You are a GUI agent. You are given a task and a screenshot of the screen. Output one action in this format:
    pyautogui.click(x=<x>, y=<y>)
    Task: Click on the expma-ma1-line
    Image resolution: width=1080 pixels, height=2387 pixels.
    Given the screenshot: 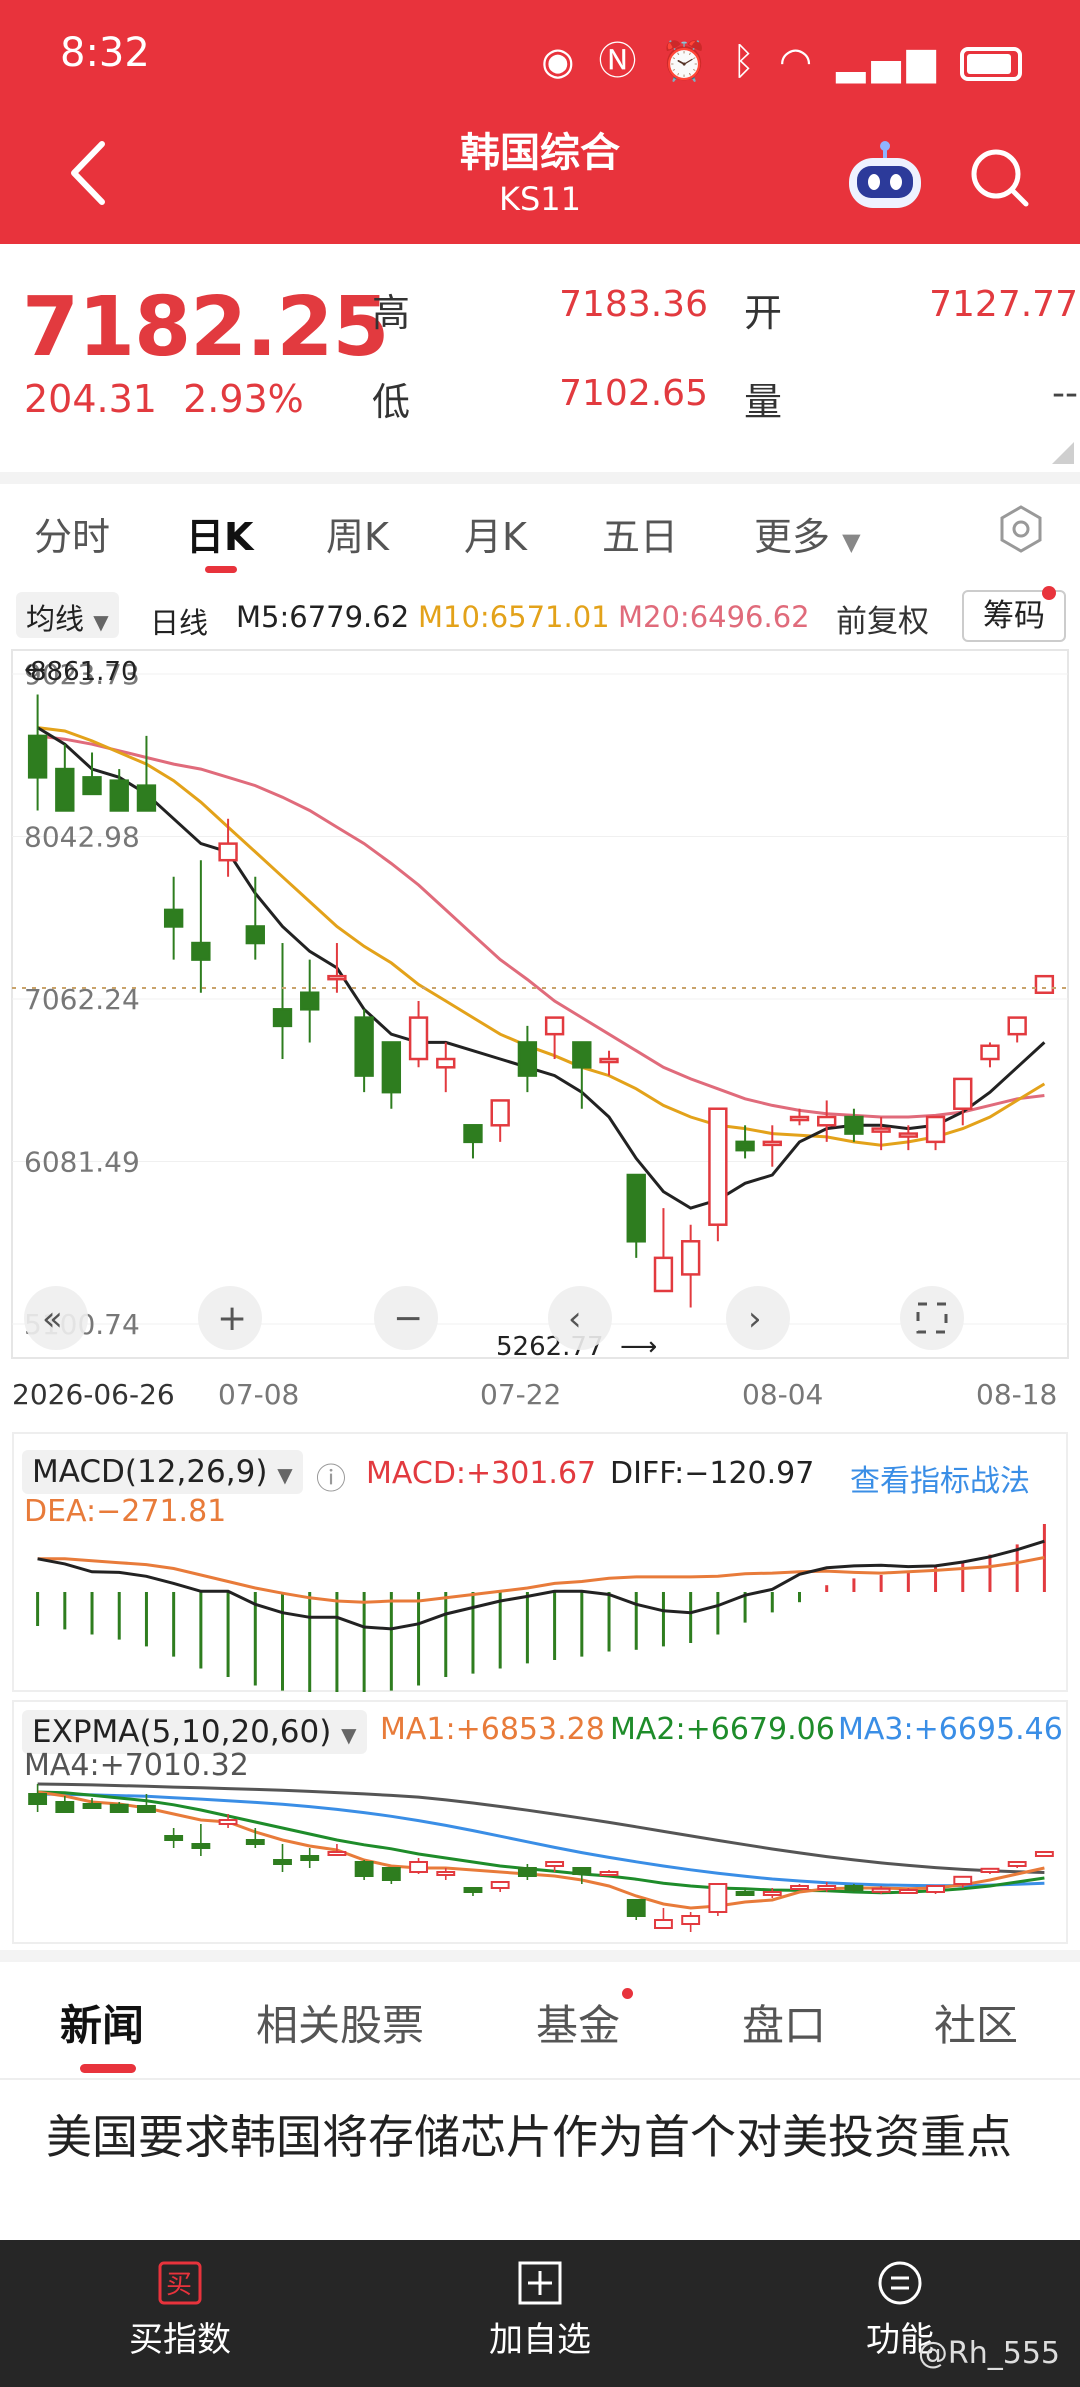 What is the action you would take?
    pyautogui.click(x=541, y=1850)
    